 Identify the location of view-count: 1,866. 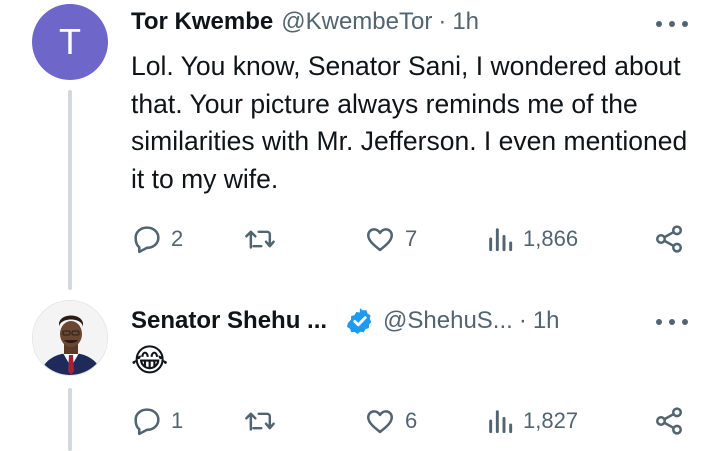
(551, 238).